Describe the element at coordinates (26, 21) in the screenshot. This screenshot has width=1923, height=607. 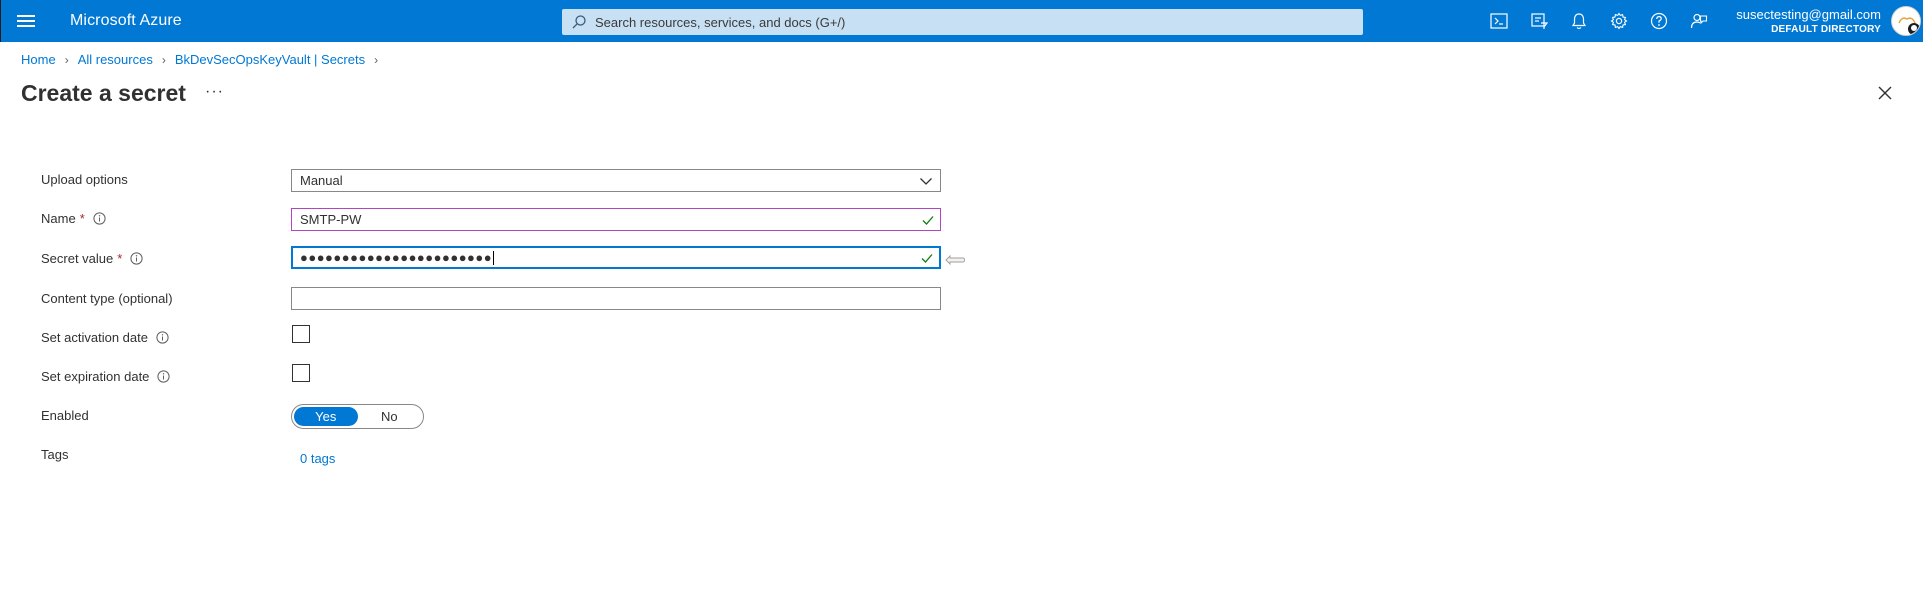
I see `portal-menu-button` at that location.